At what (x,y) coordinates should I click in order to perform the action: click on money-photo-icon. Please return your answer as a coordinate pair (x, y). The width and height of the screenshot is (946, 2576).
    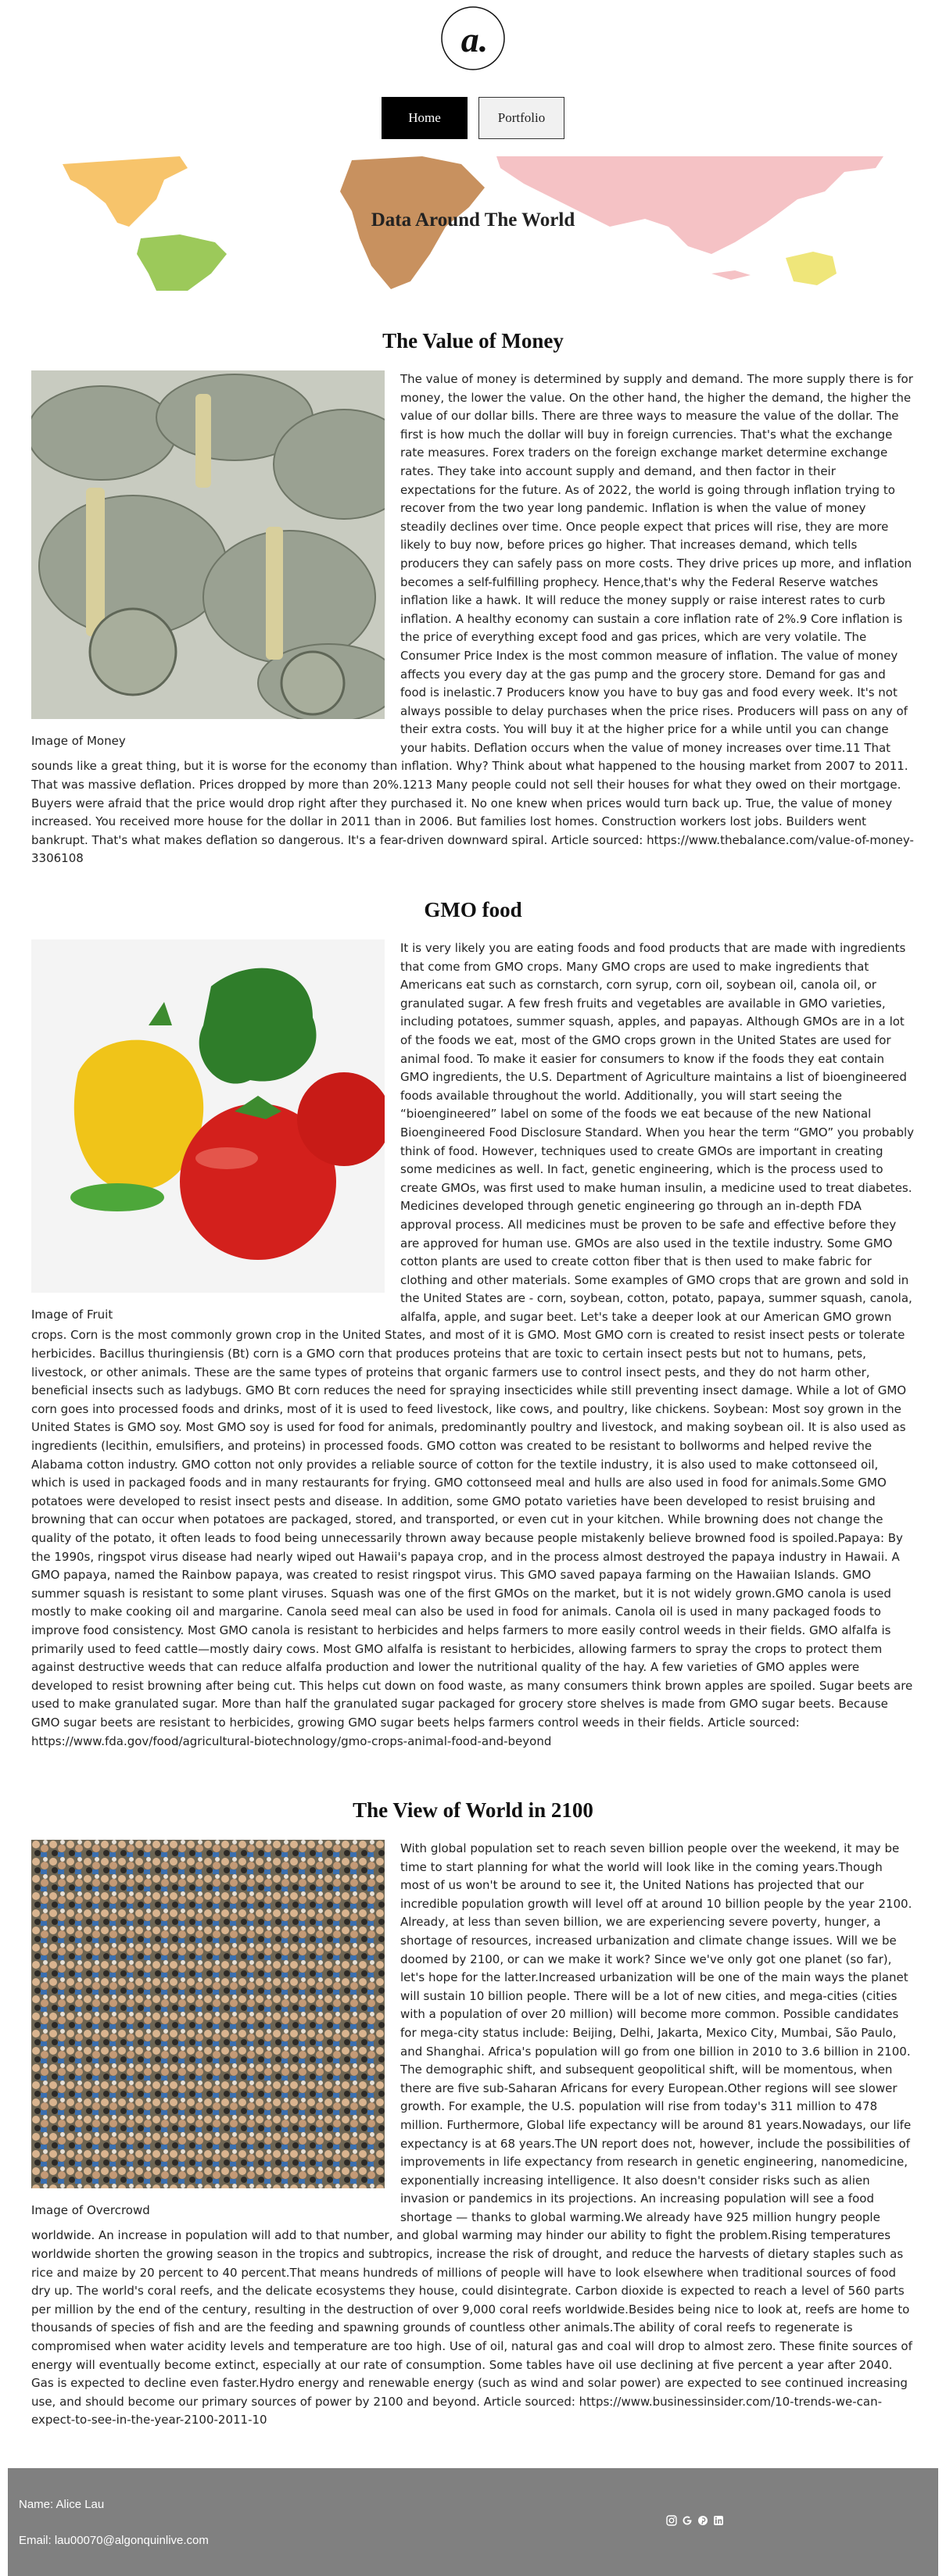
    Looking at the image, I should click on (208, 544).